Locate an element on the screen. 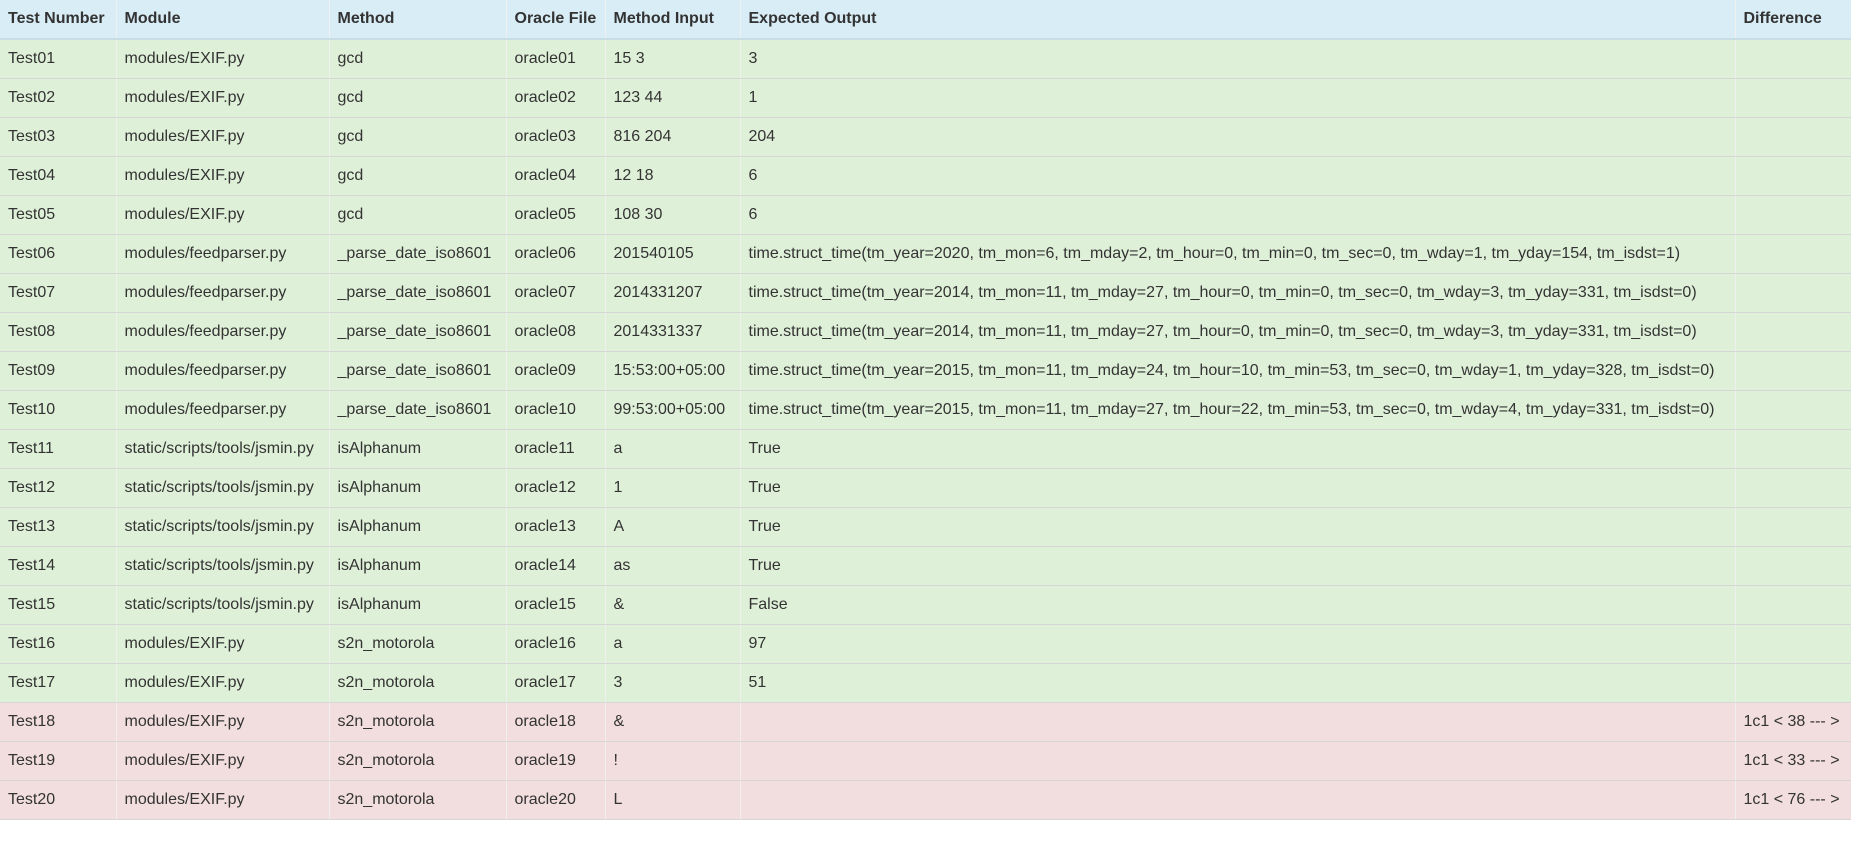 The width and height of the screenshot is (1851, 841). header-expected-output: Expected Output is located at coordinates (1238, 20).